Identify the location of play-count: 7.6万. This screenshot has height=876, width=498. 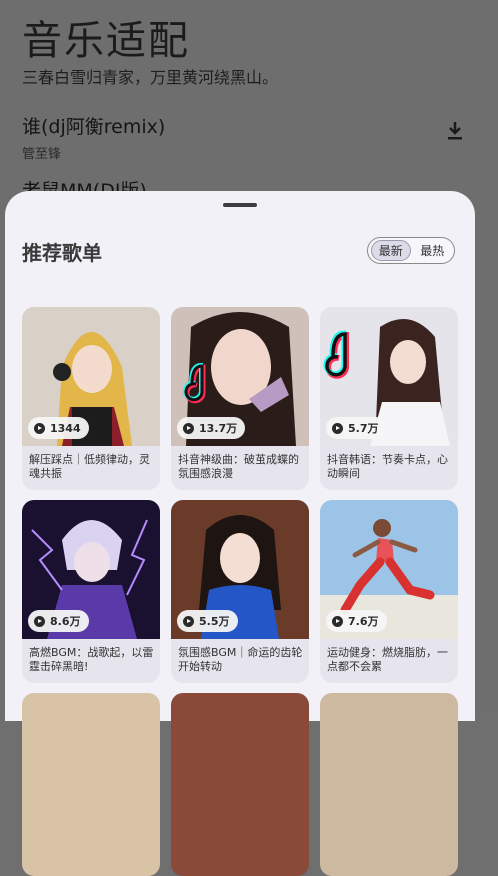
(363, 621).